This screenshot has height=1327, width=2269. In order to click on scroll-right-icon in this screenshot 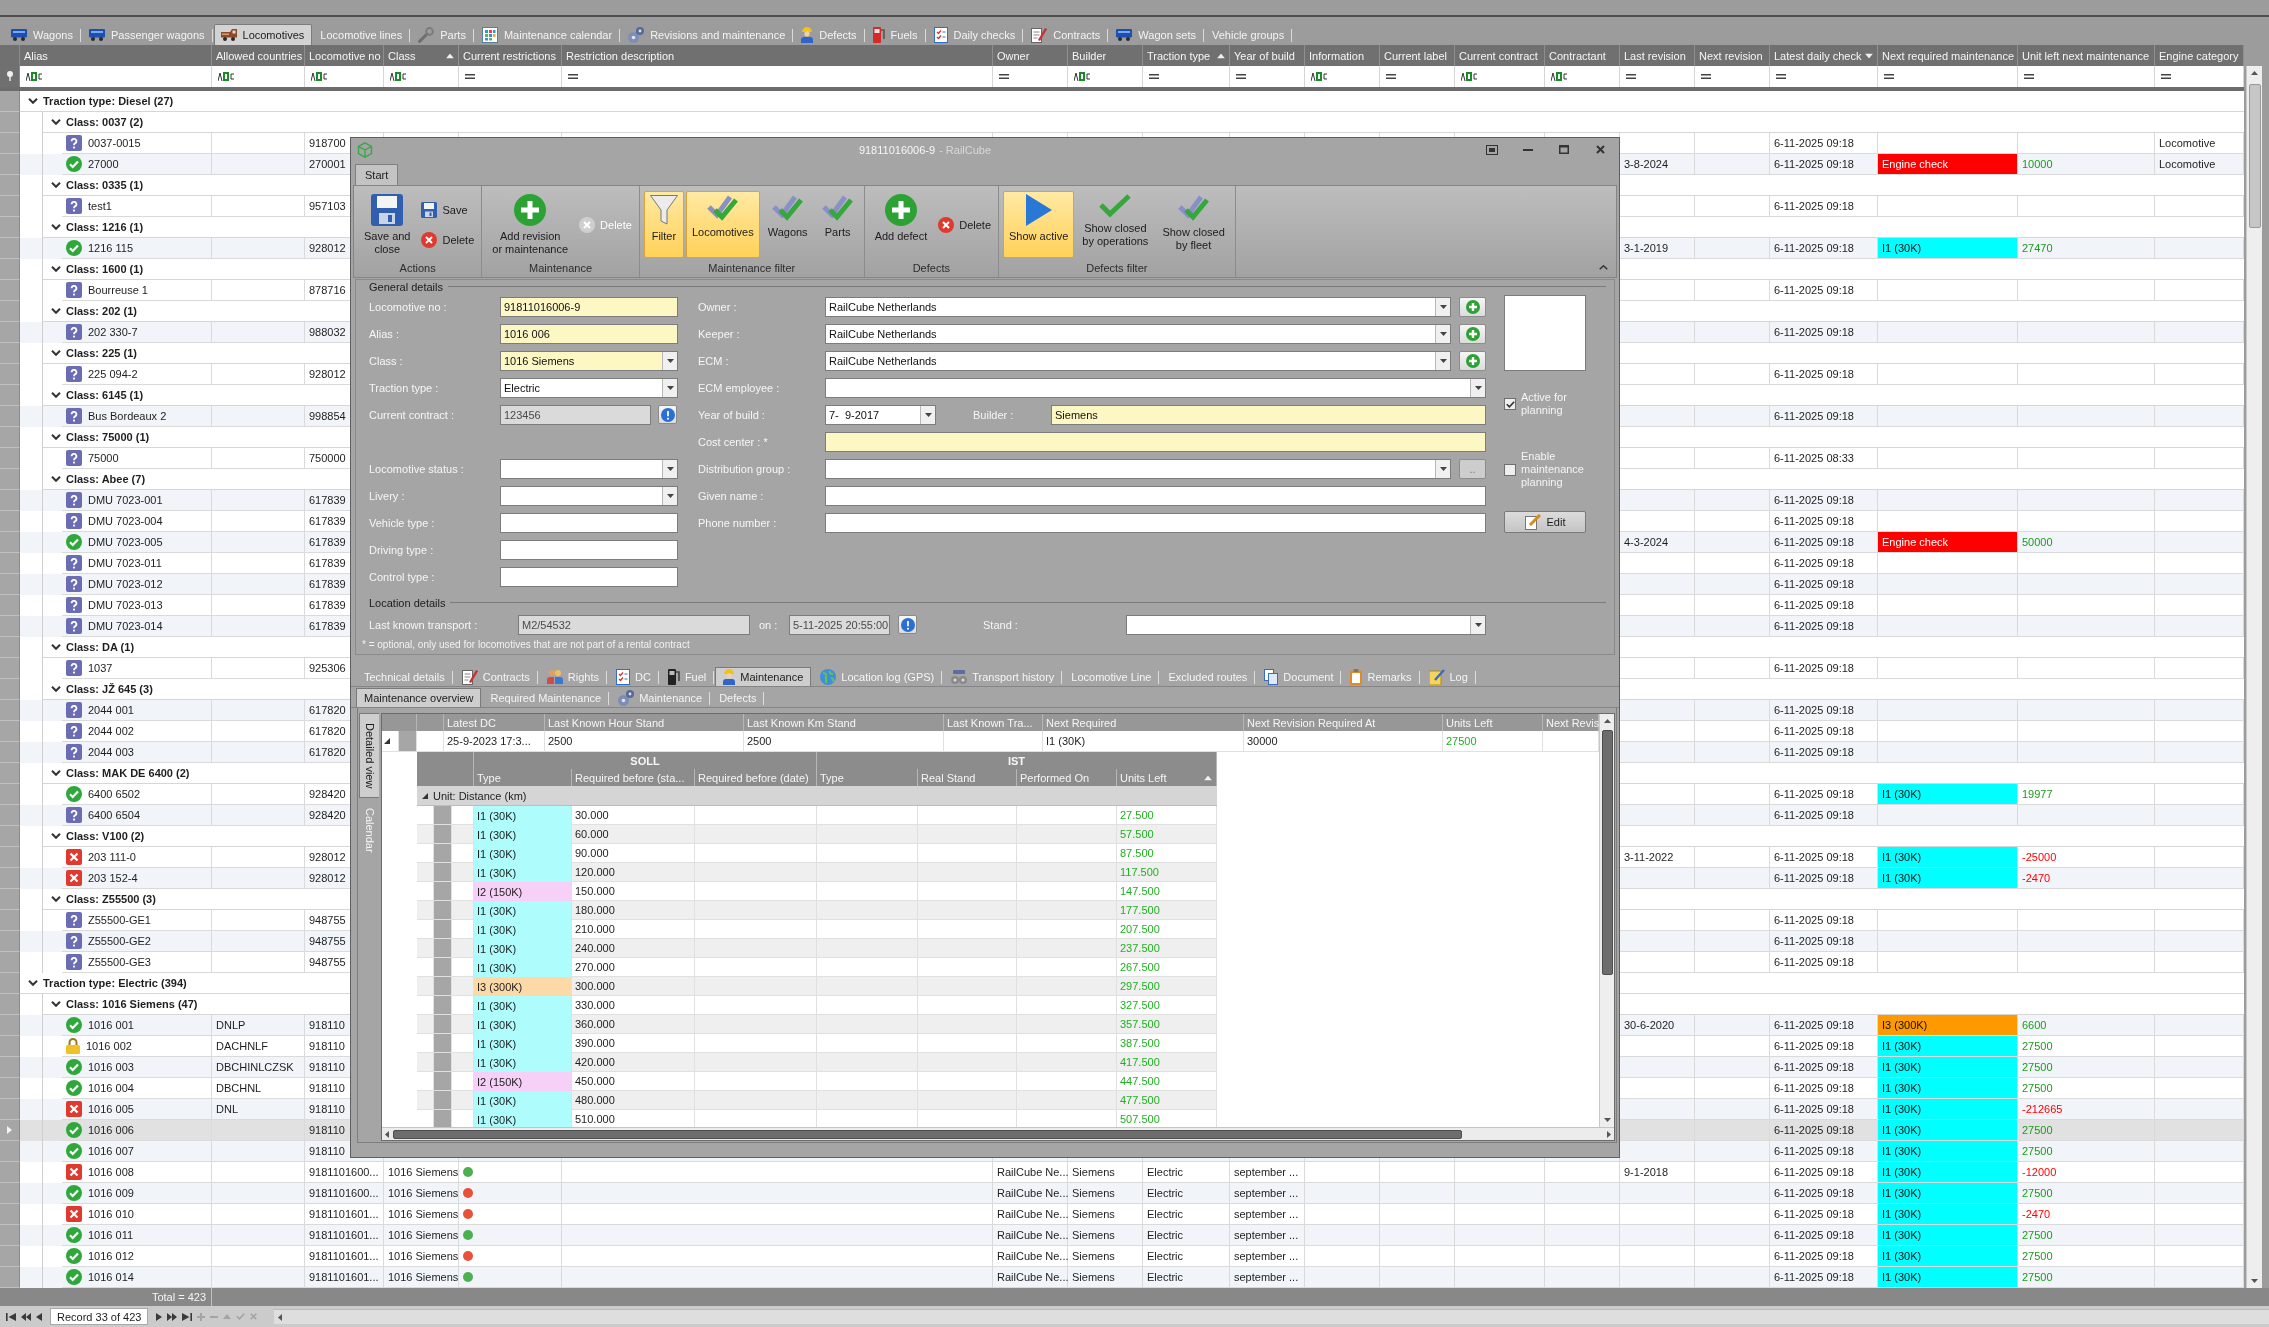, I will do `click(1609, 1134)`.